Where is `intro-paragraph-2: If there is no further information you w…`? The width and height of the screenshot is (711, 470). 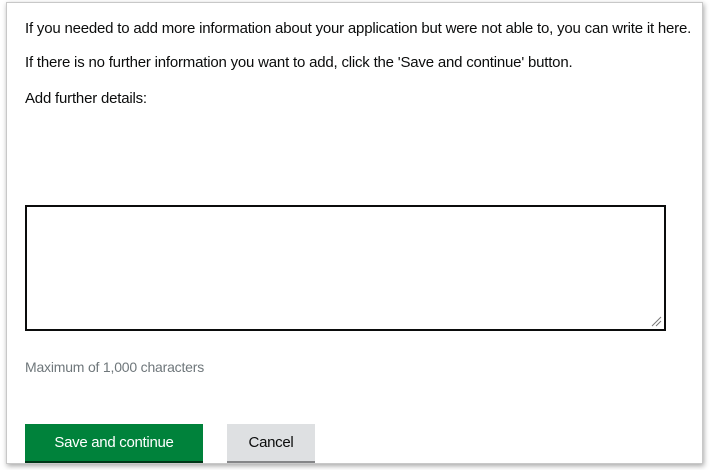
intro-paragraph-2: If there is no further information you w… is located at coordinates (299, 62).